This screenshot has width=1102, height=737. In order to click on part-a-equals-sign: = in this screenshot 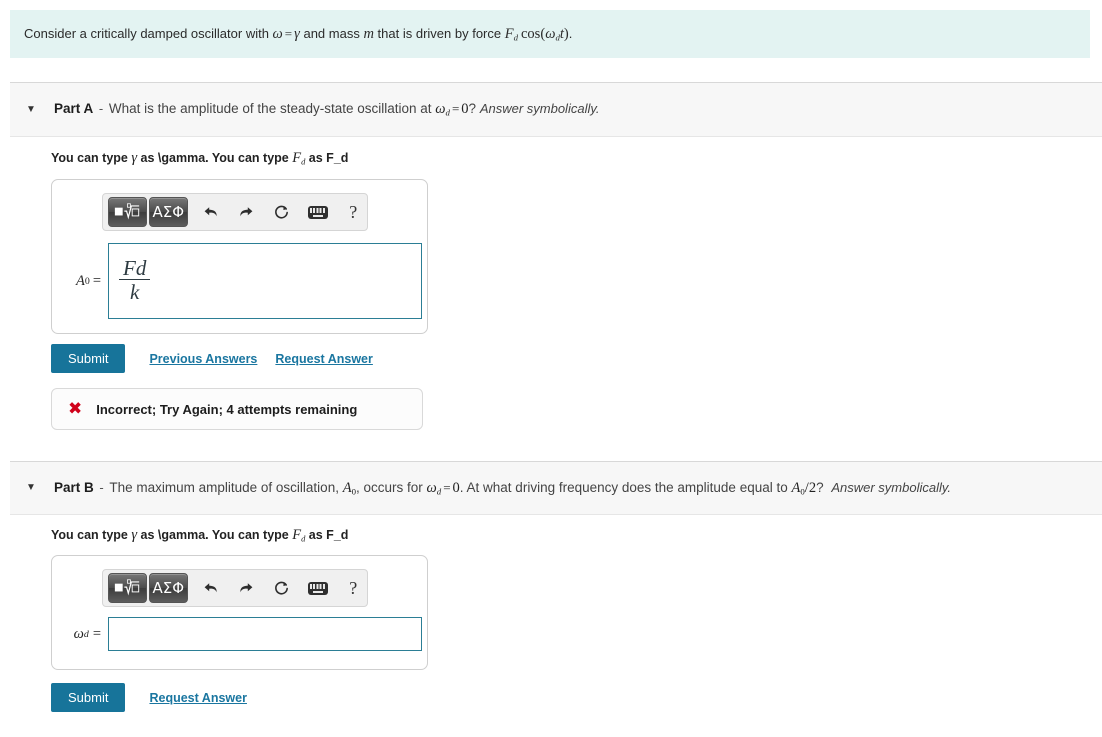, I will do `click(455, 108)`.